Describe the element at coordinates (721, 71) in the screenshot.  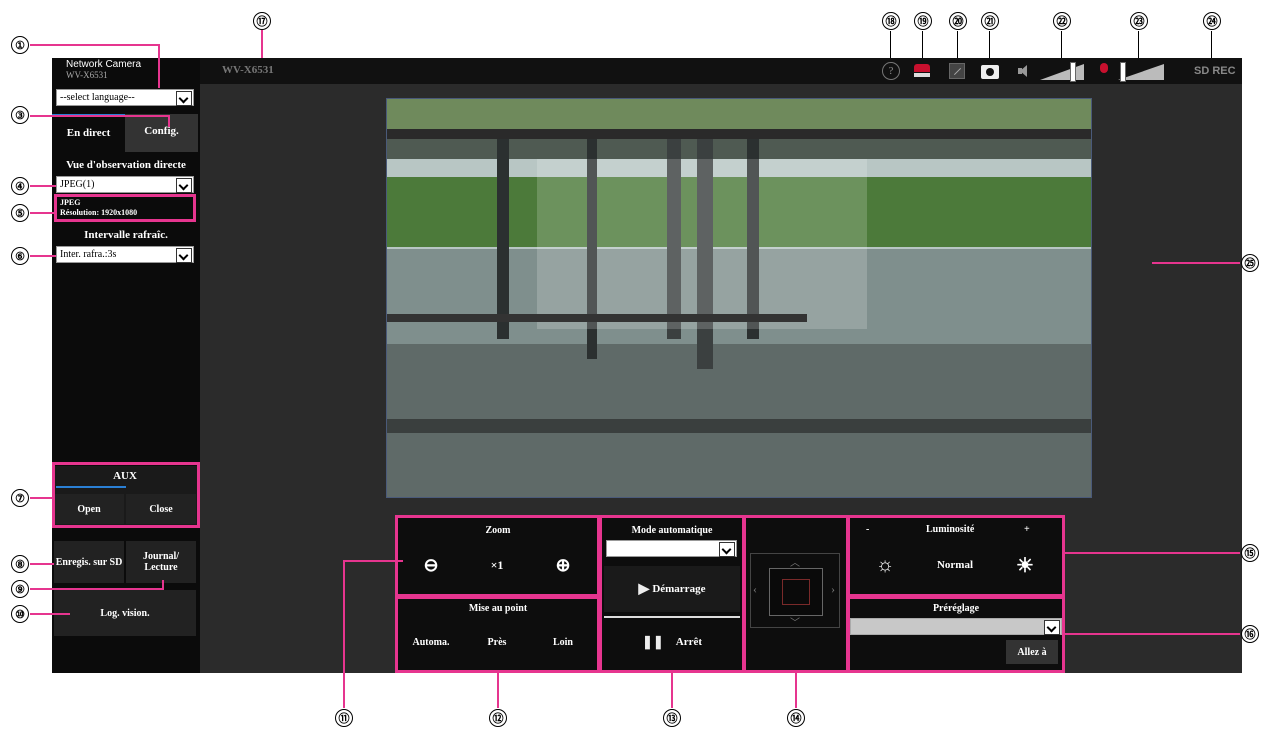
I see `top-toolbar` at that location.